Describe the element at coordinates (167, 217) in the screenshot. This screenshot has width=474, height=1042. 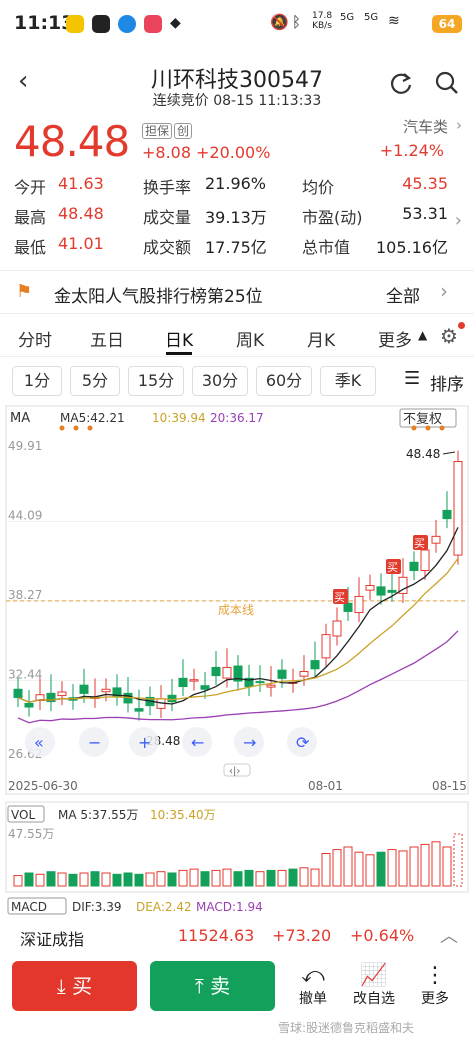
I see `stat-label: 成交量` at that location.